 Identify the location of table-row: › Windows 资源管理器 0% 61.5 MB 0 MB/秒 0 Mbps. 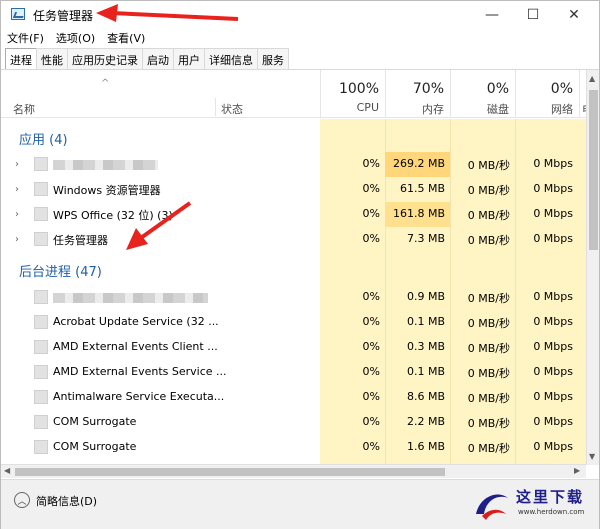
(293, 189).